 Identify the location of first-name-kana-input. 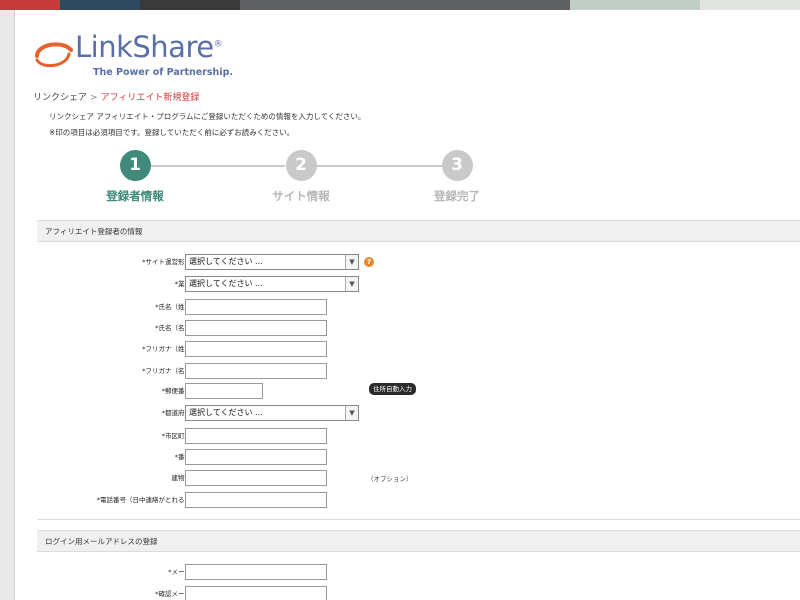
(256, 371).